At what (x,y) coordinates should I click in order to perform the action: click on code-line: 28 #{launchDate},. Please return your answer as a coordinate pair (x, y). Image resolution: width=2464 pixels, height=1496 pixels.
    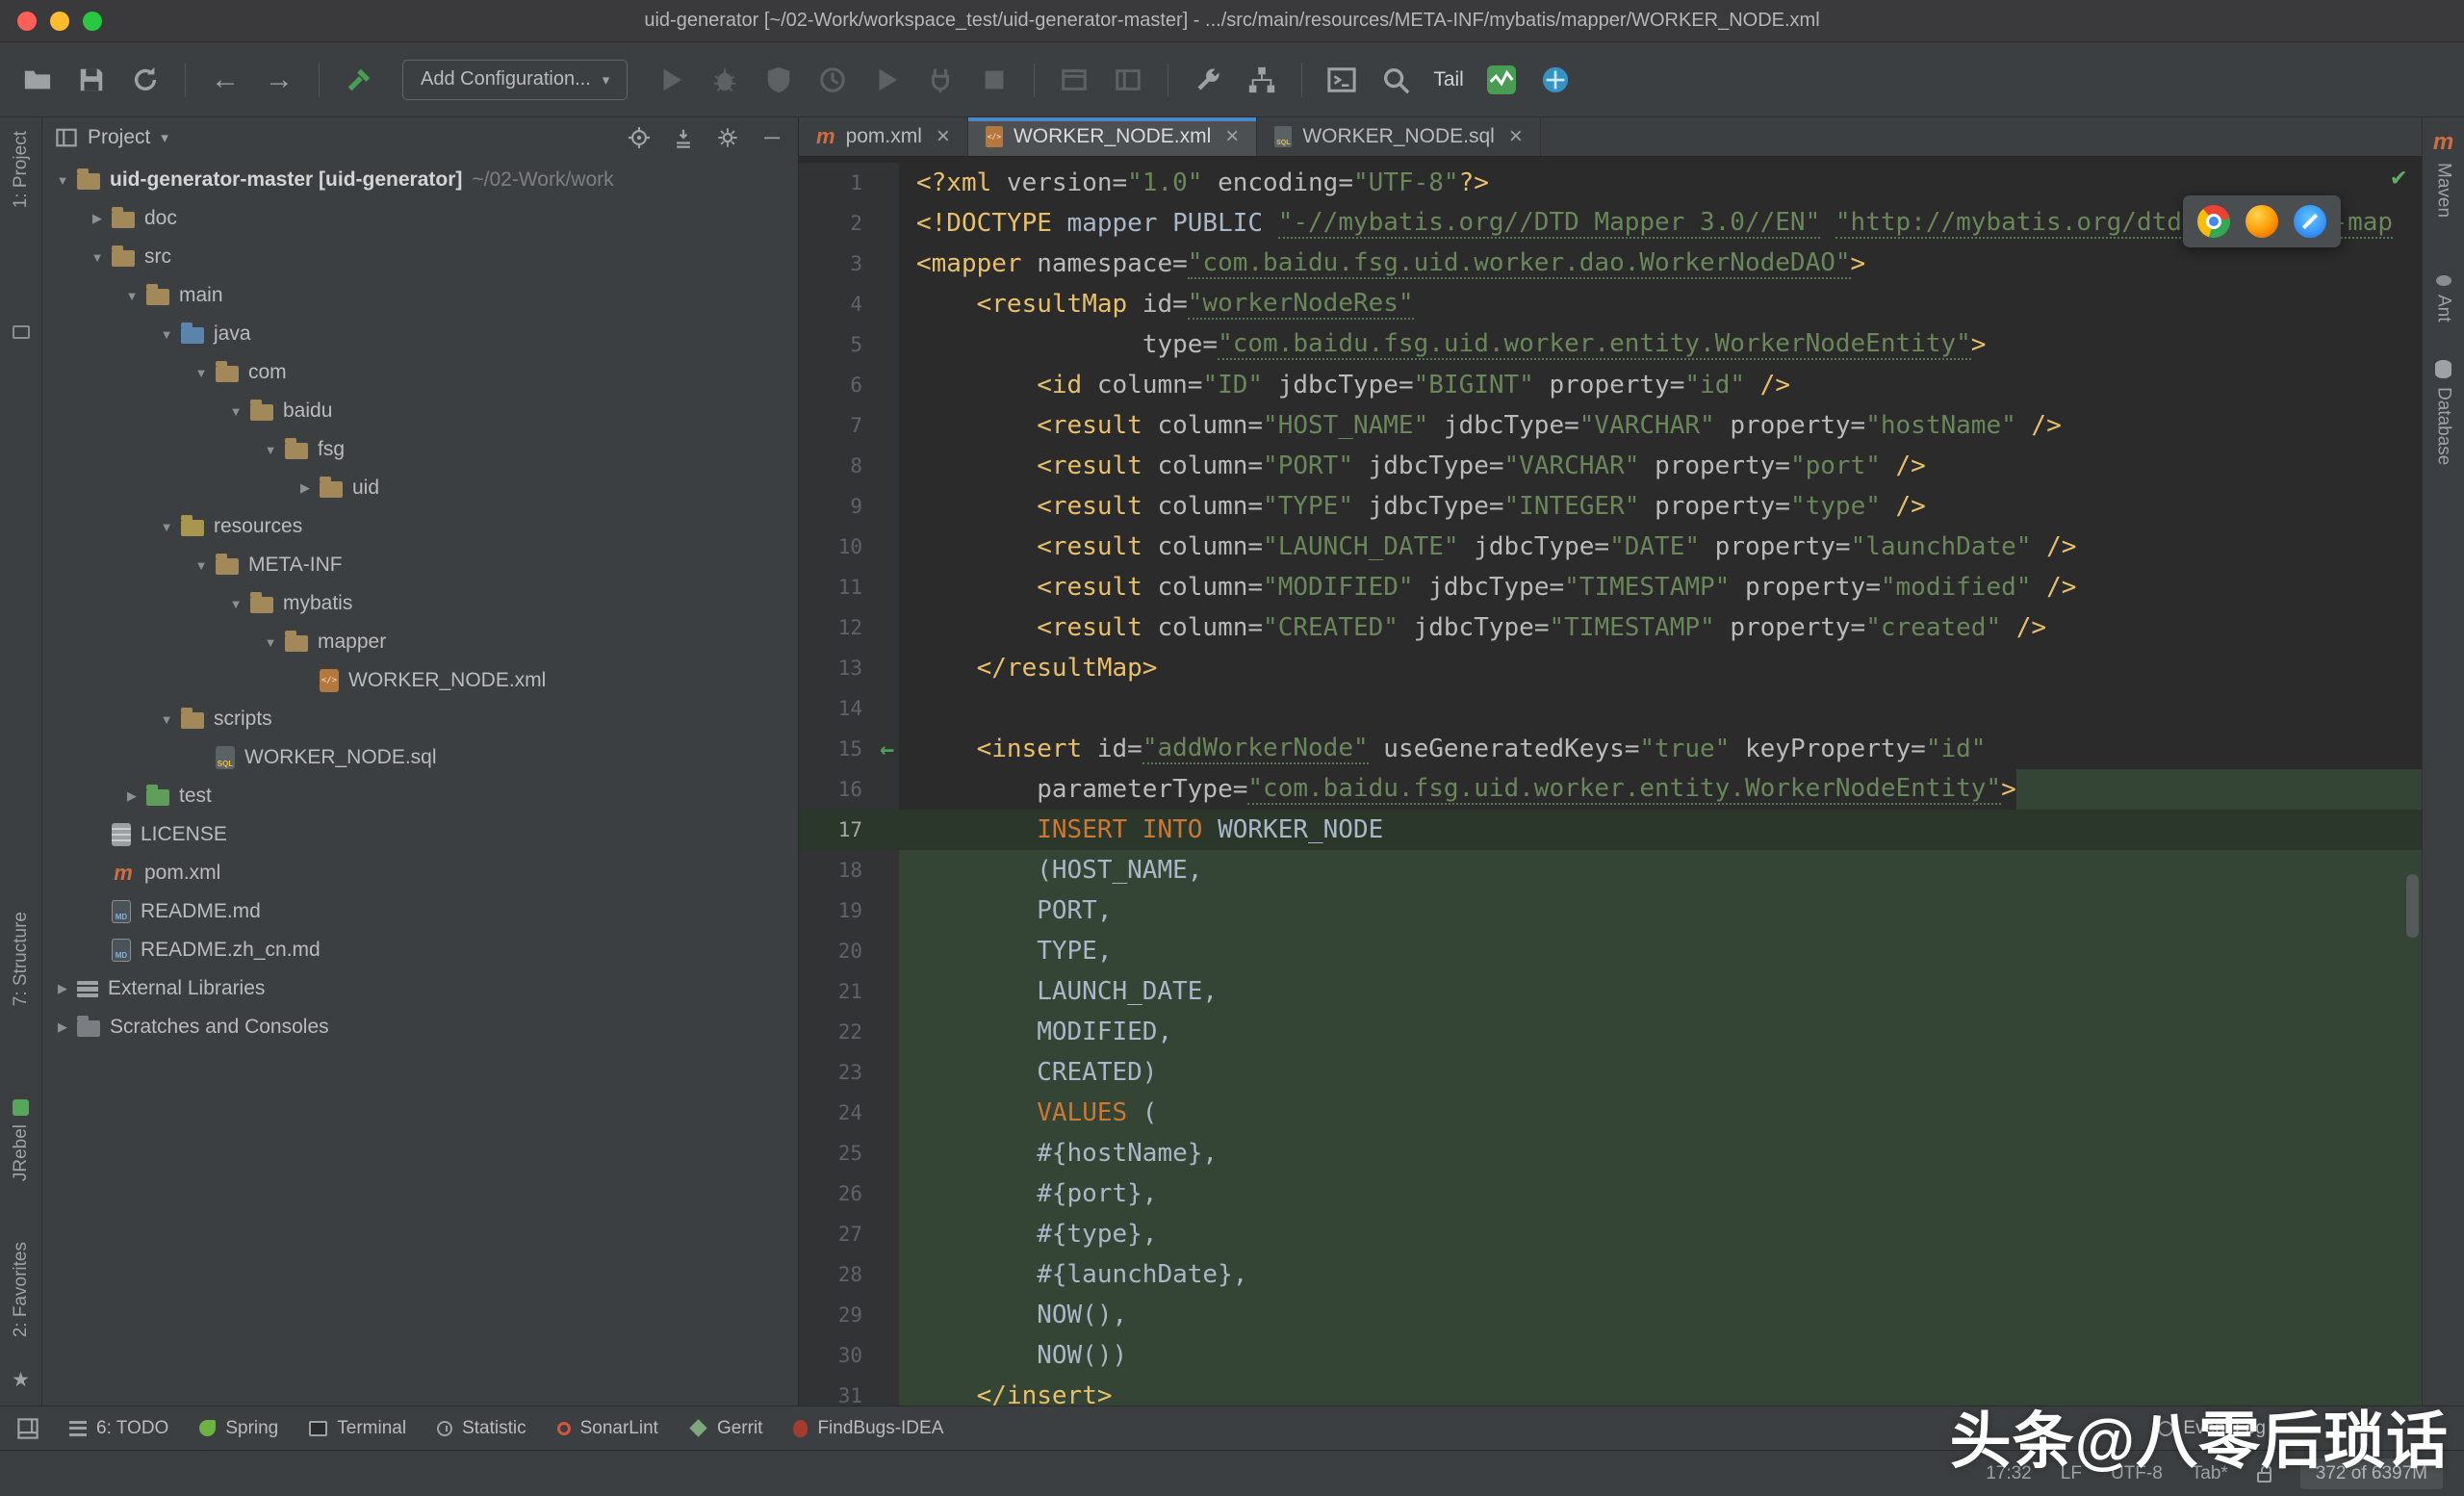
    Looking at the image, I should click on (1610, 1274).